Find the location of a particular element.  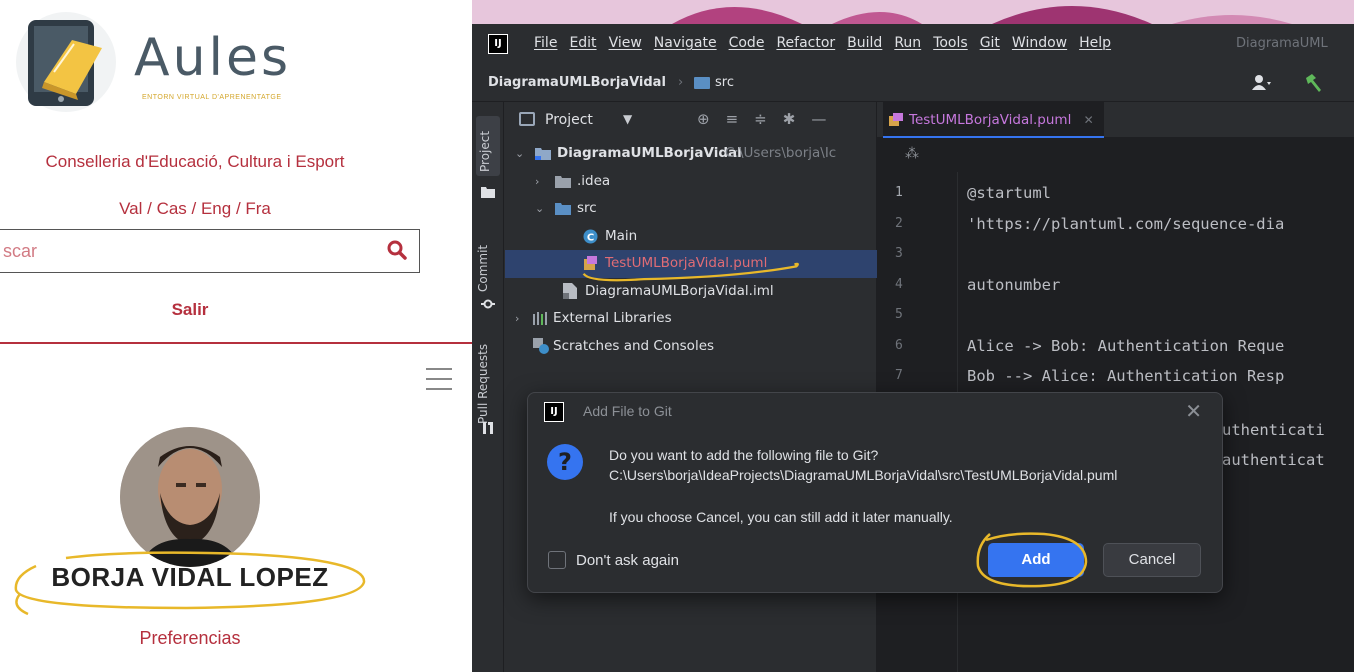

aules-logo: Aules ENTORN VIRTUAL D'APRENENTATGE is located at coordinates (174, 62).